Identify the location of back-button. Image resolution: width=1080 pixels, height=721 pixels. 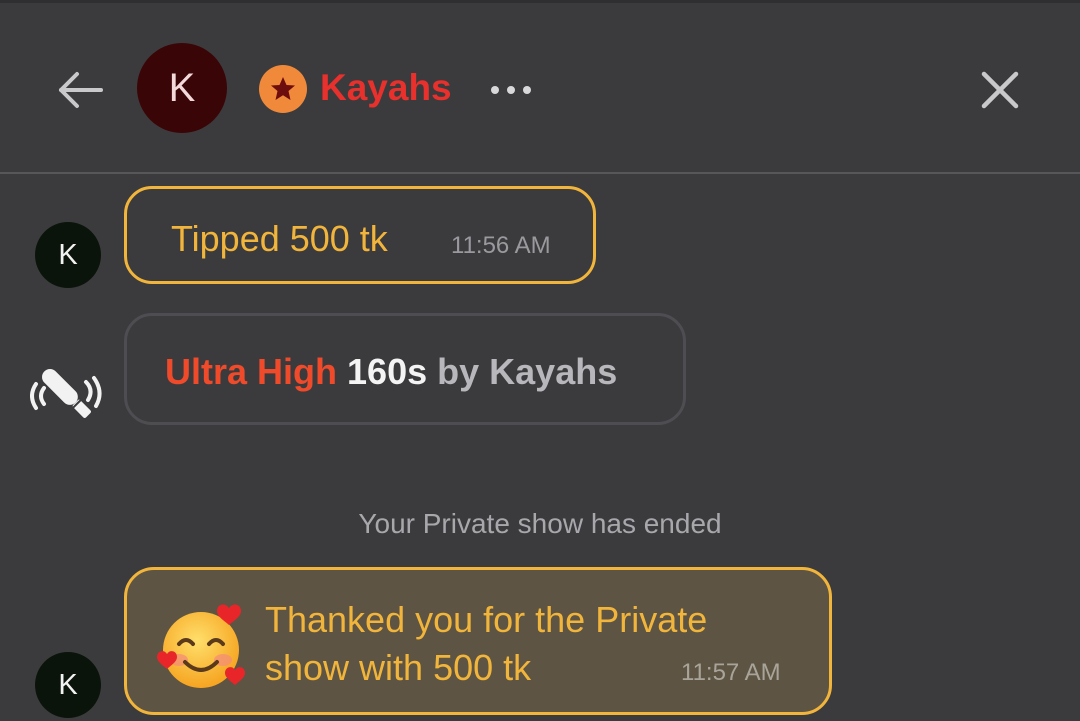
(80, 90).